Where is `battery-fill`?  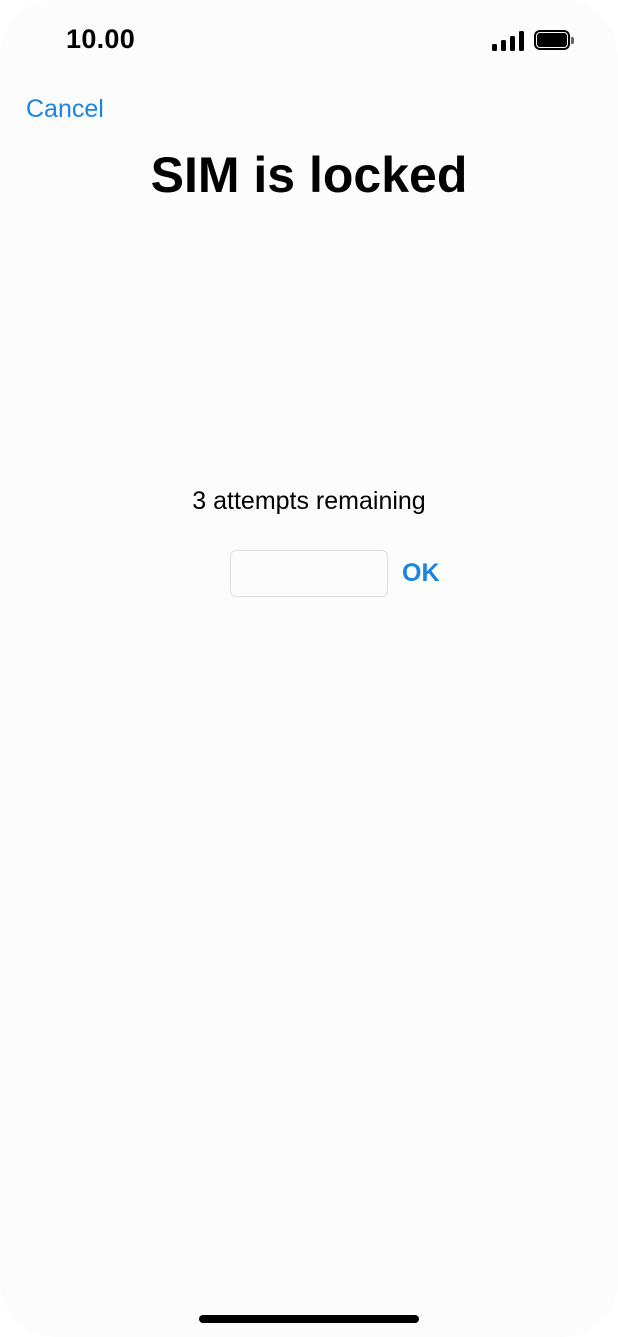 battery-fill is located at coordinates (552, 40).